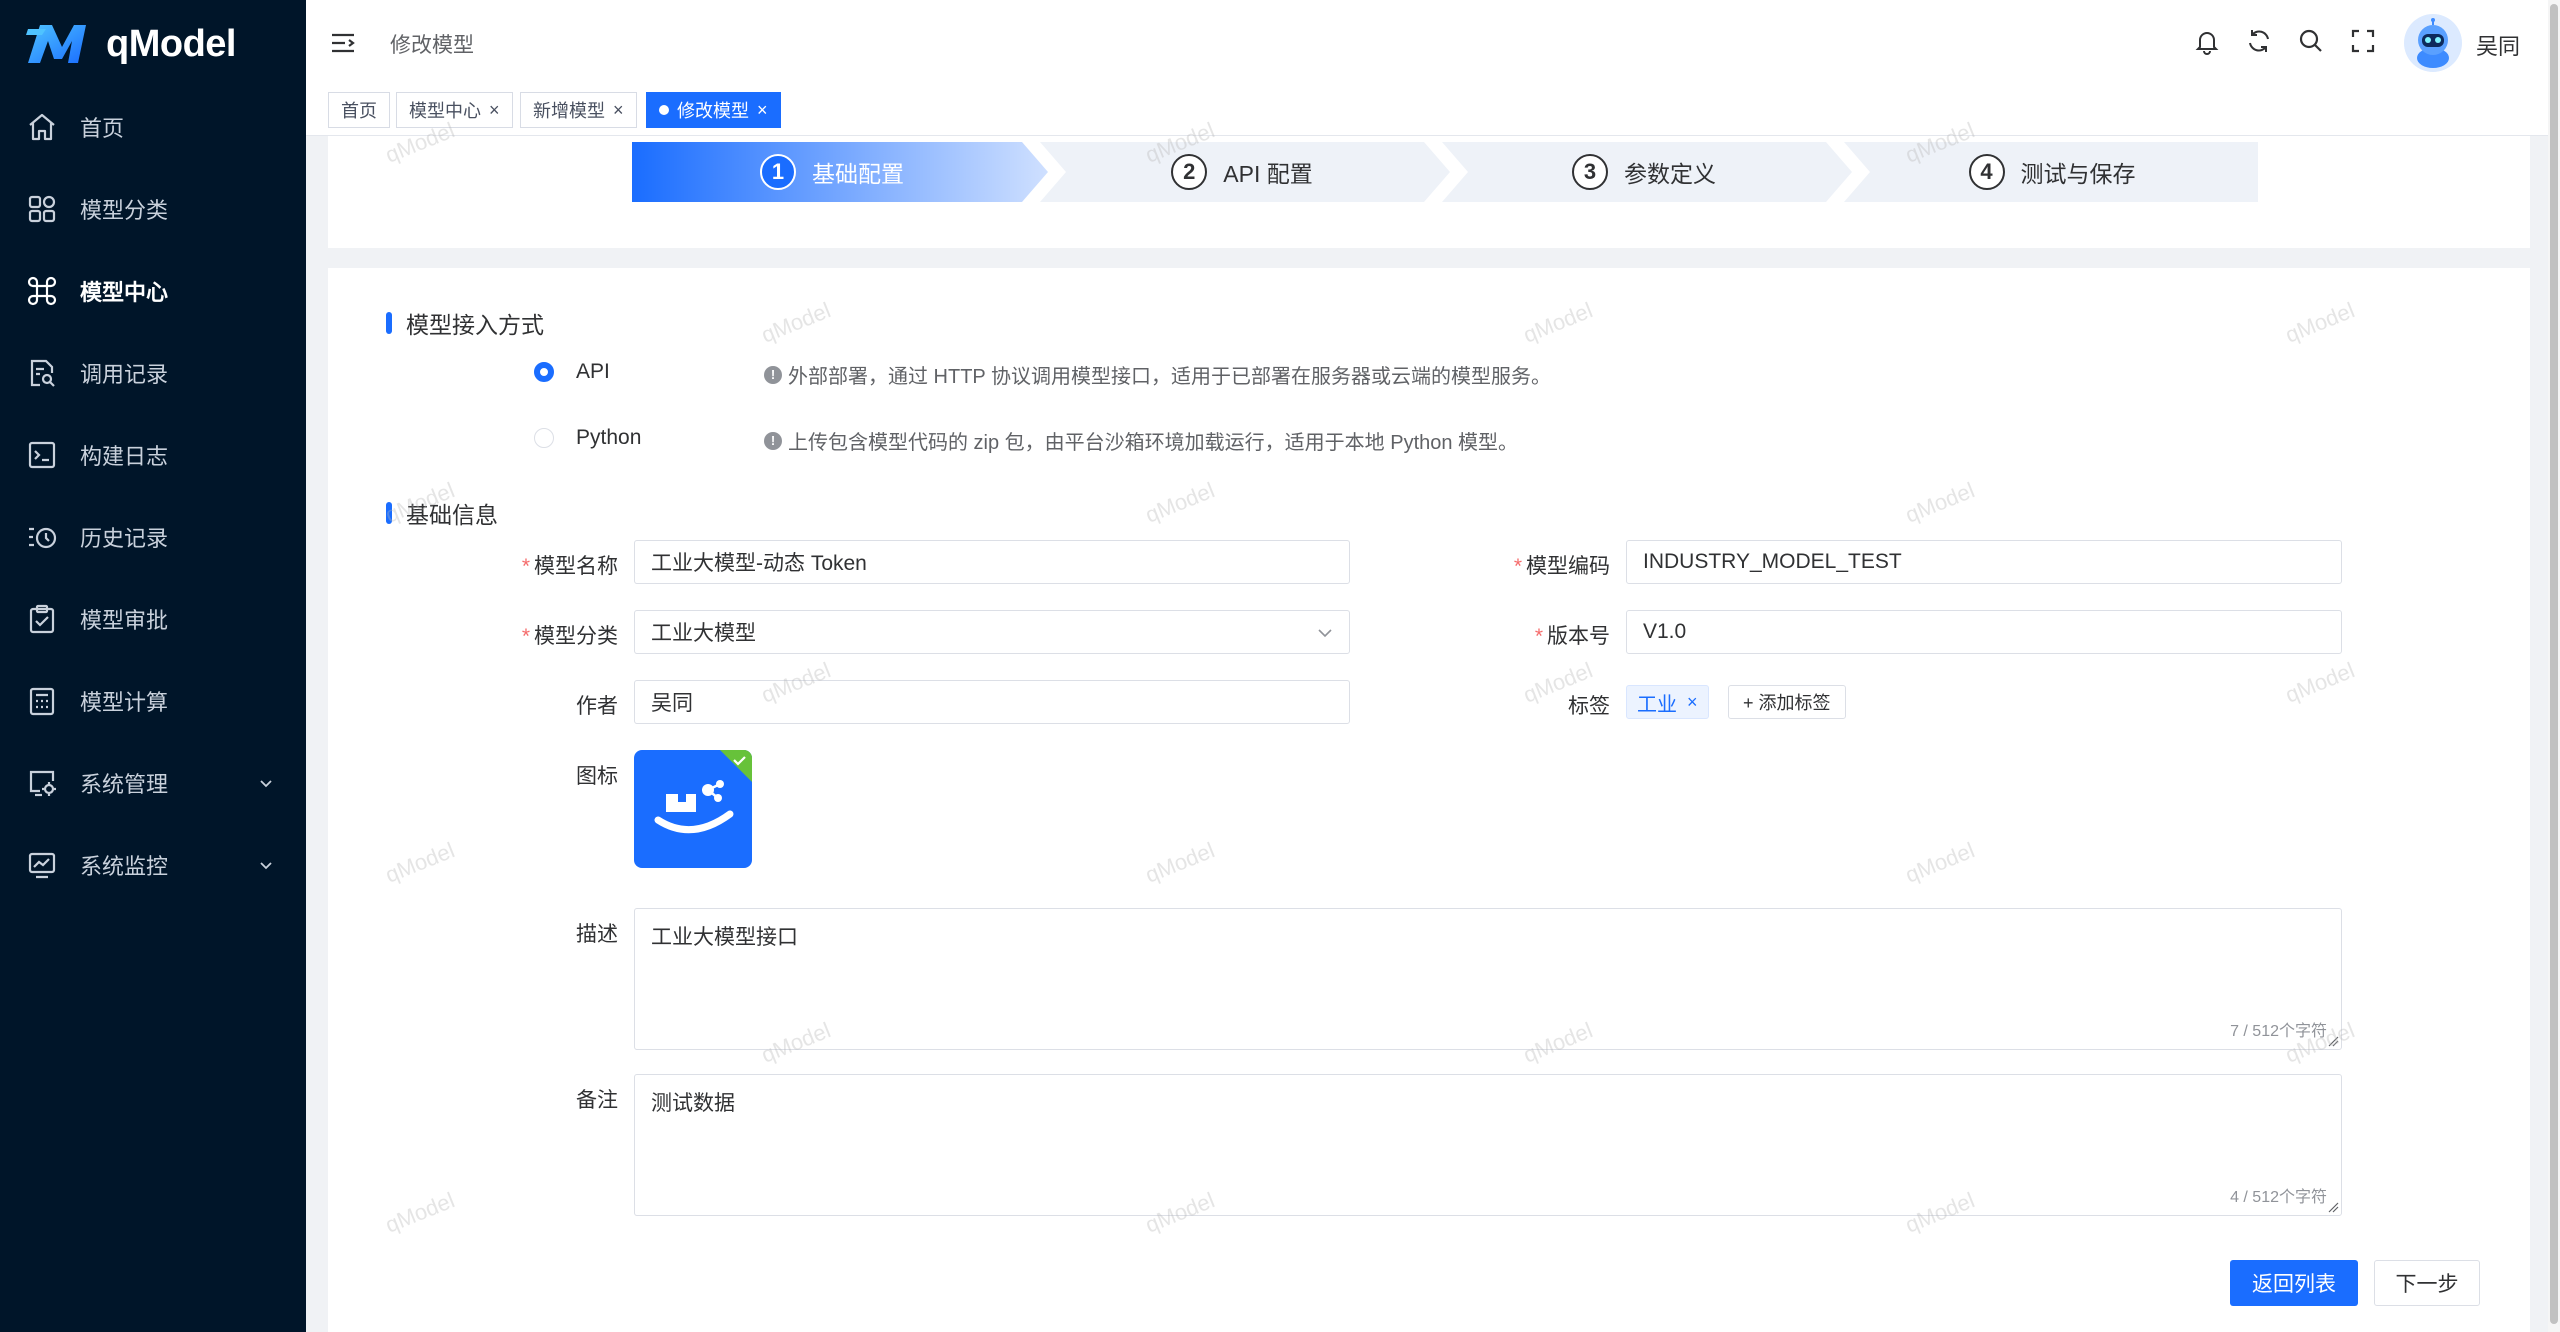  I want to click on sidebar-item-build-logs: 构建日志, so click(153, 455).